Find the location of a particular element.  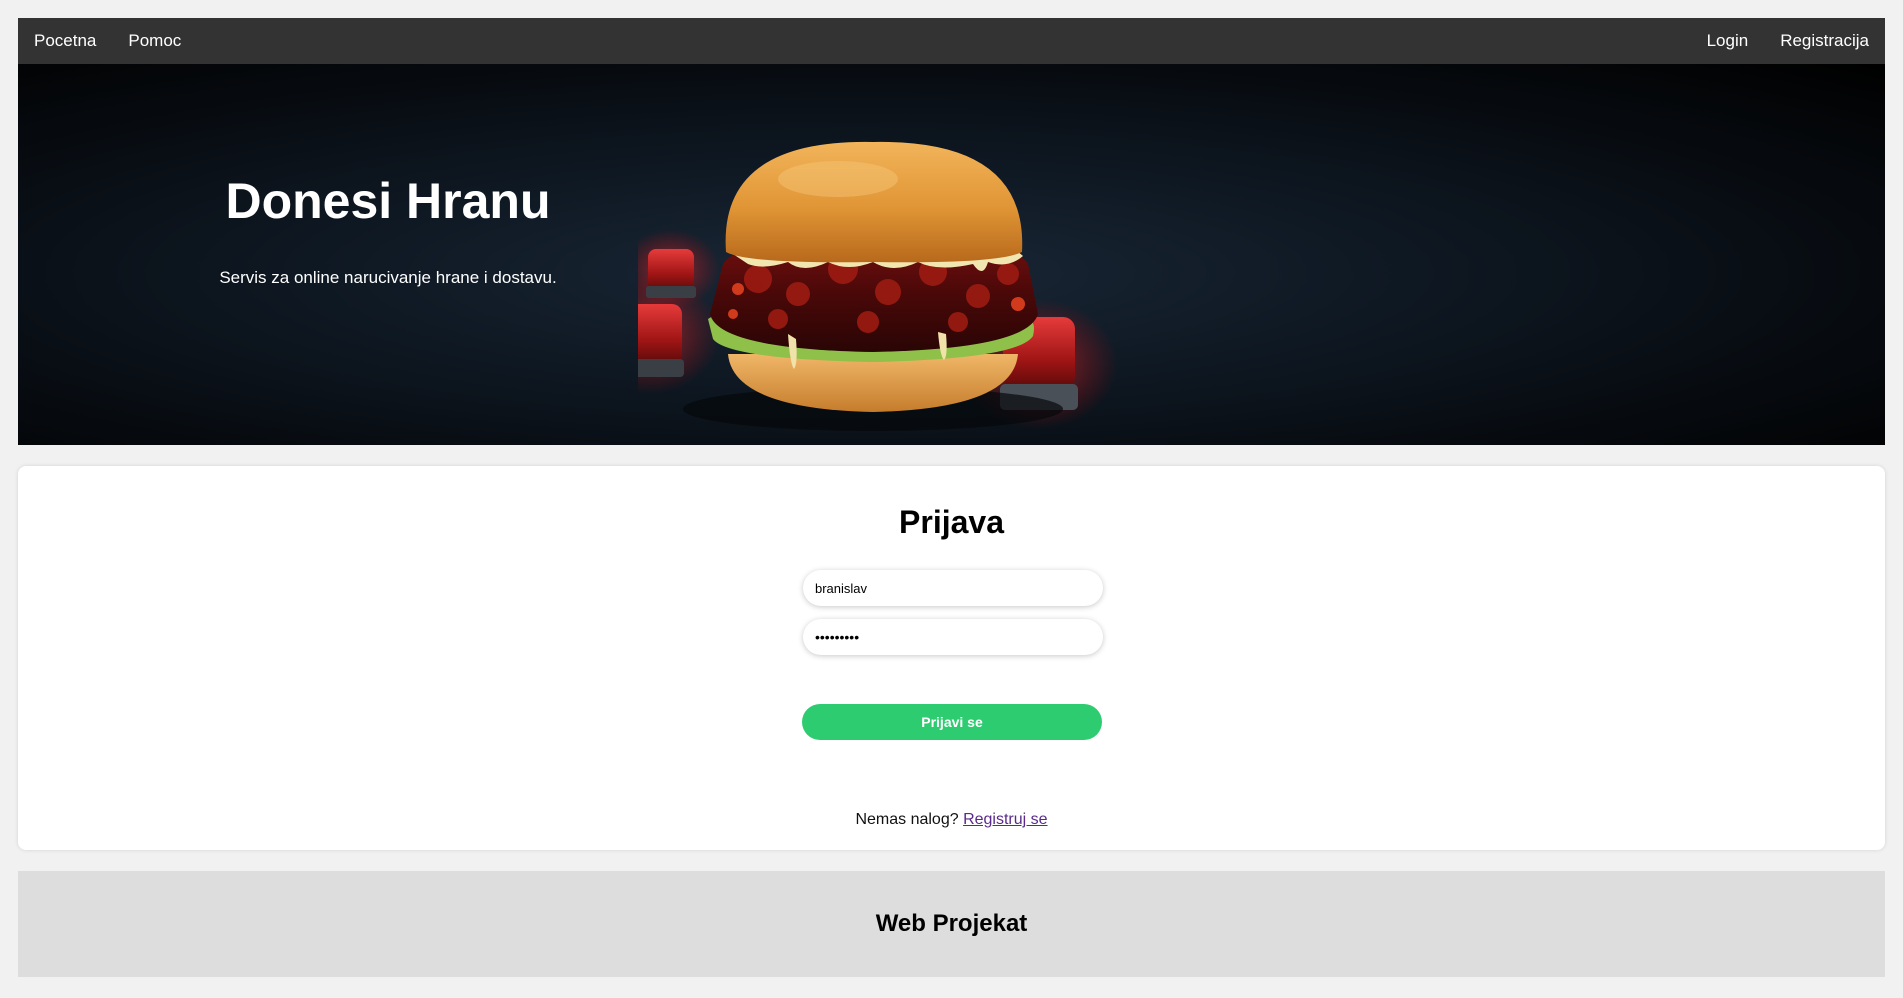

username-input is located at coordinates (953, 588).